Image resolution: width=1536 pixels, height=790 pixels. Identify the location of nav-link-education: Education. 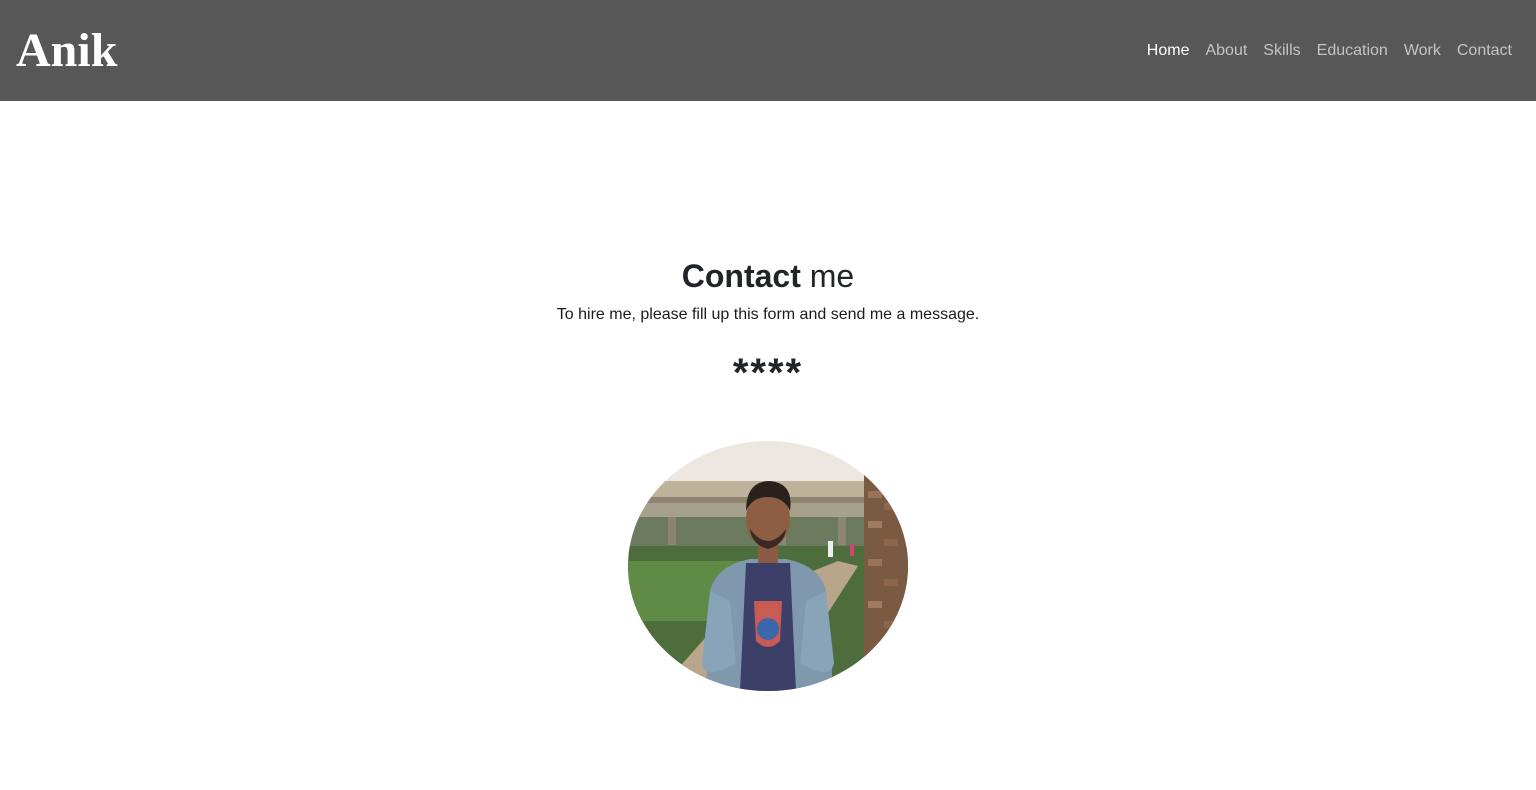
(1352, 51).